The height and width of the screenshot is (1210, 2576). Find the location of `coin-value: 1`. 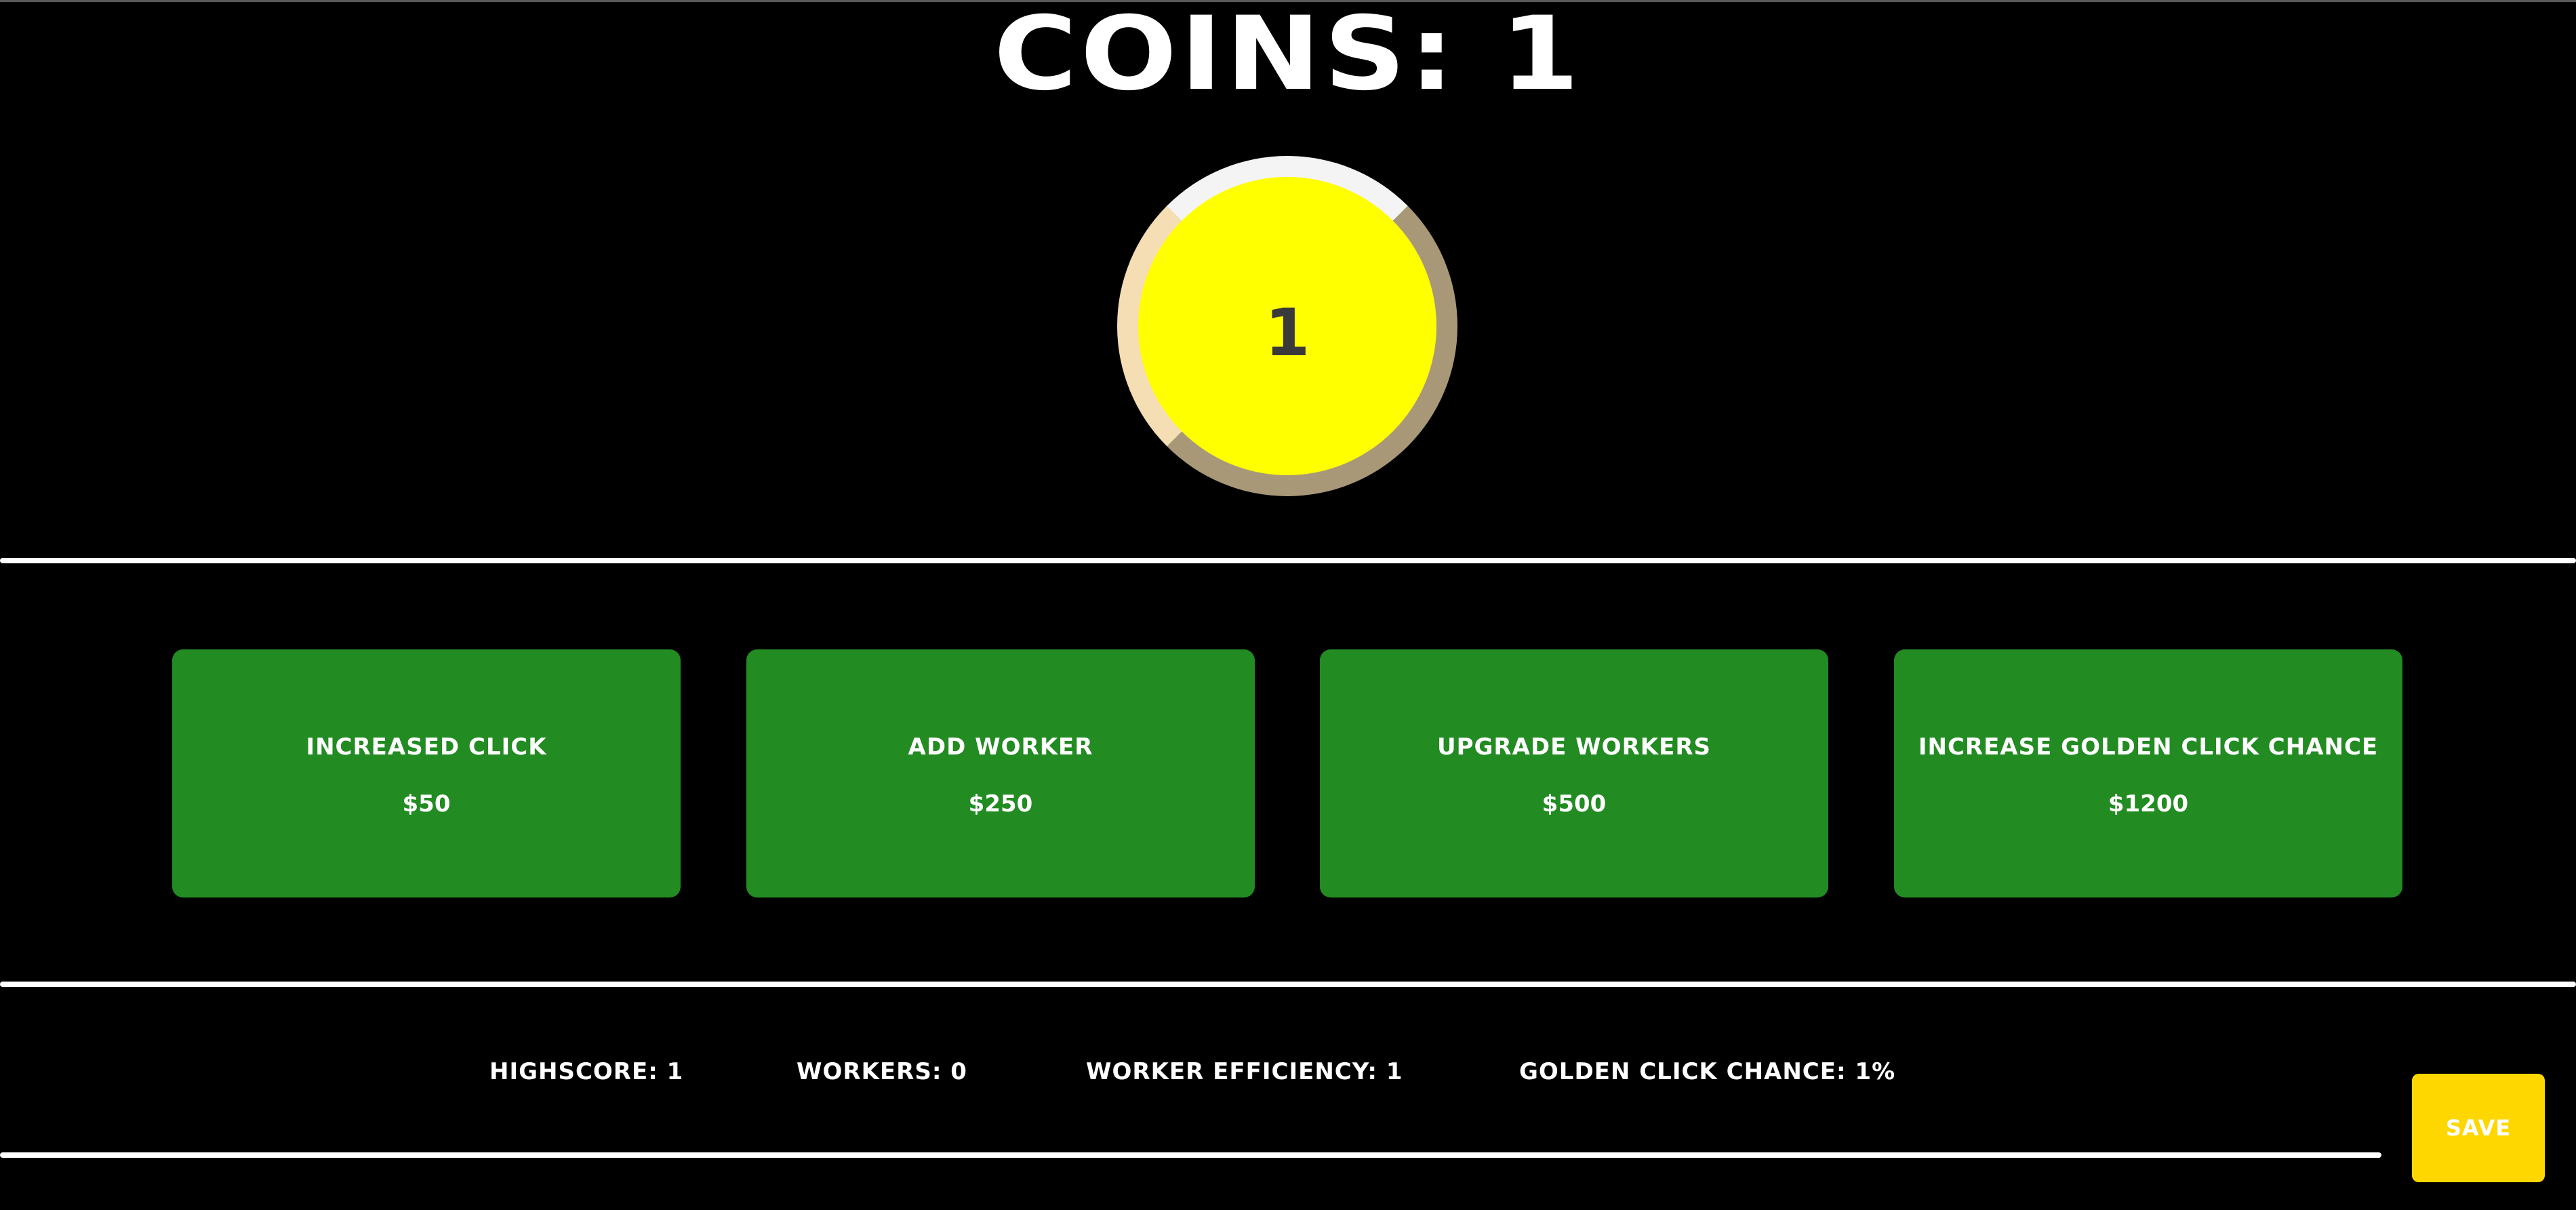

coin-value: 1 is located at coordinates (1287, 333).